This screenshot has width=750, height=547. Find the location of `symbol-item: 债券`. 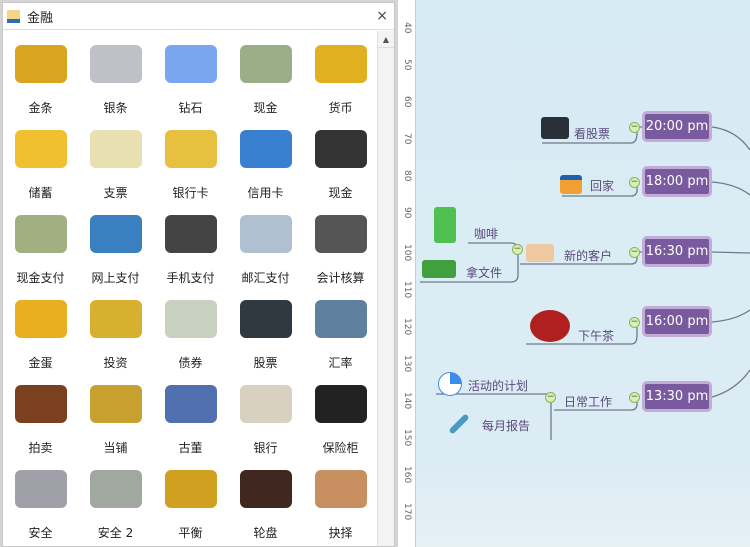

symbol-item: 债券 is located at coordinates (190, 328).